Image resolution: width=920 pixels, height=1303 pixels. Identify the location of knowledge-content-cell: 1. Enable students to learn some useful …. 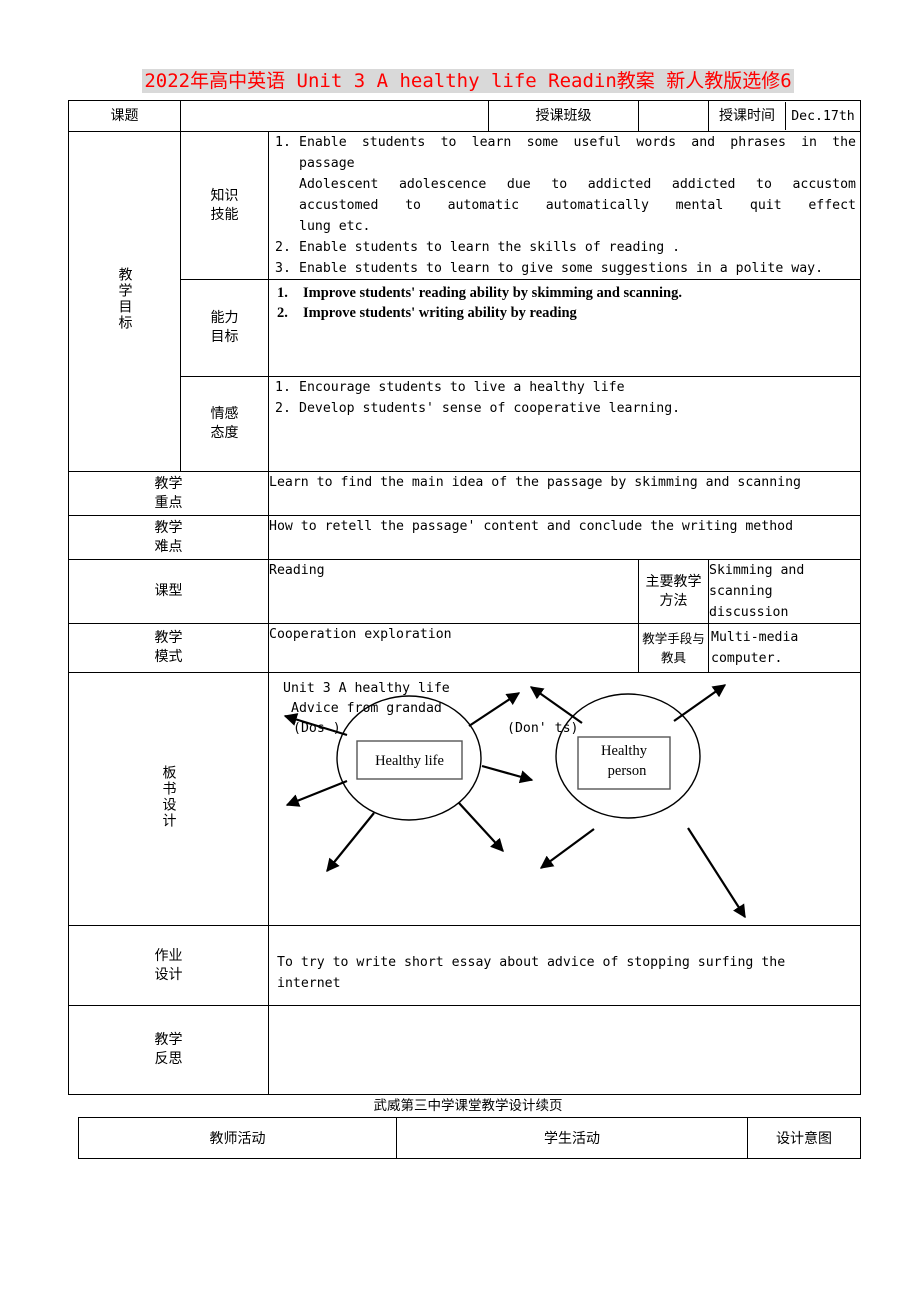
(564, 205).